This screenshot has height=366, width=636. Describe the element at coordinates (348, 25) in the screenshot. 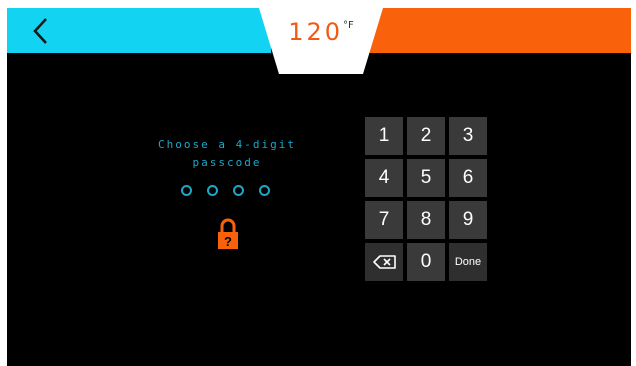

I see `temperature-unit: °F` at that location.